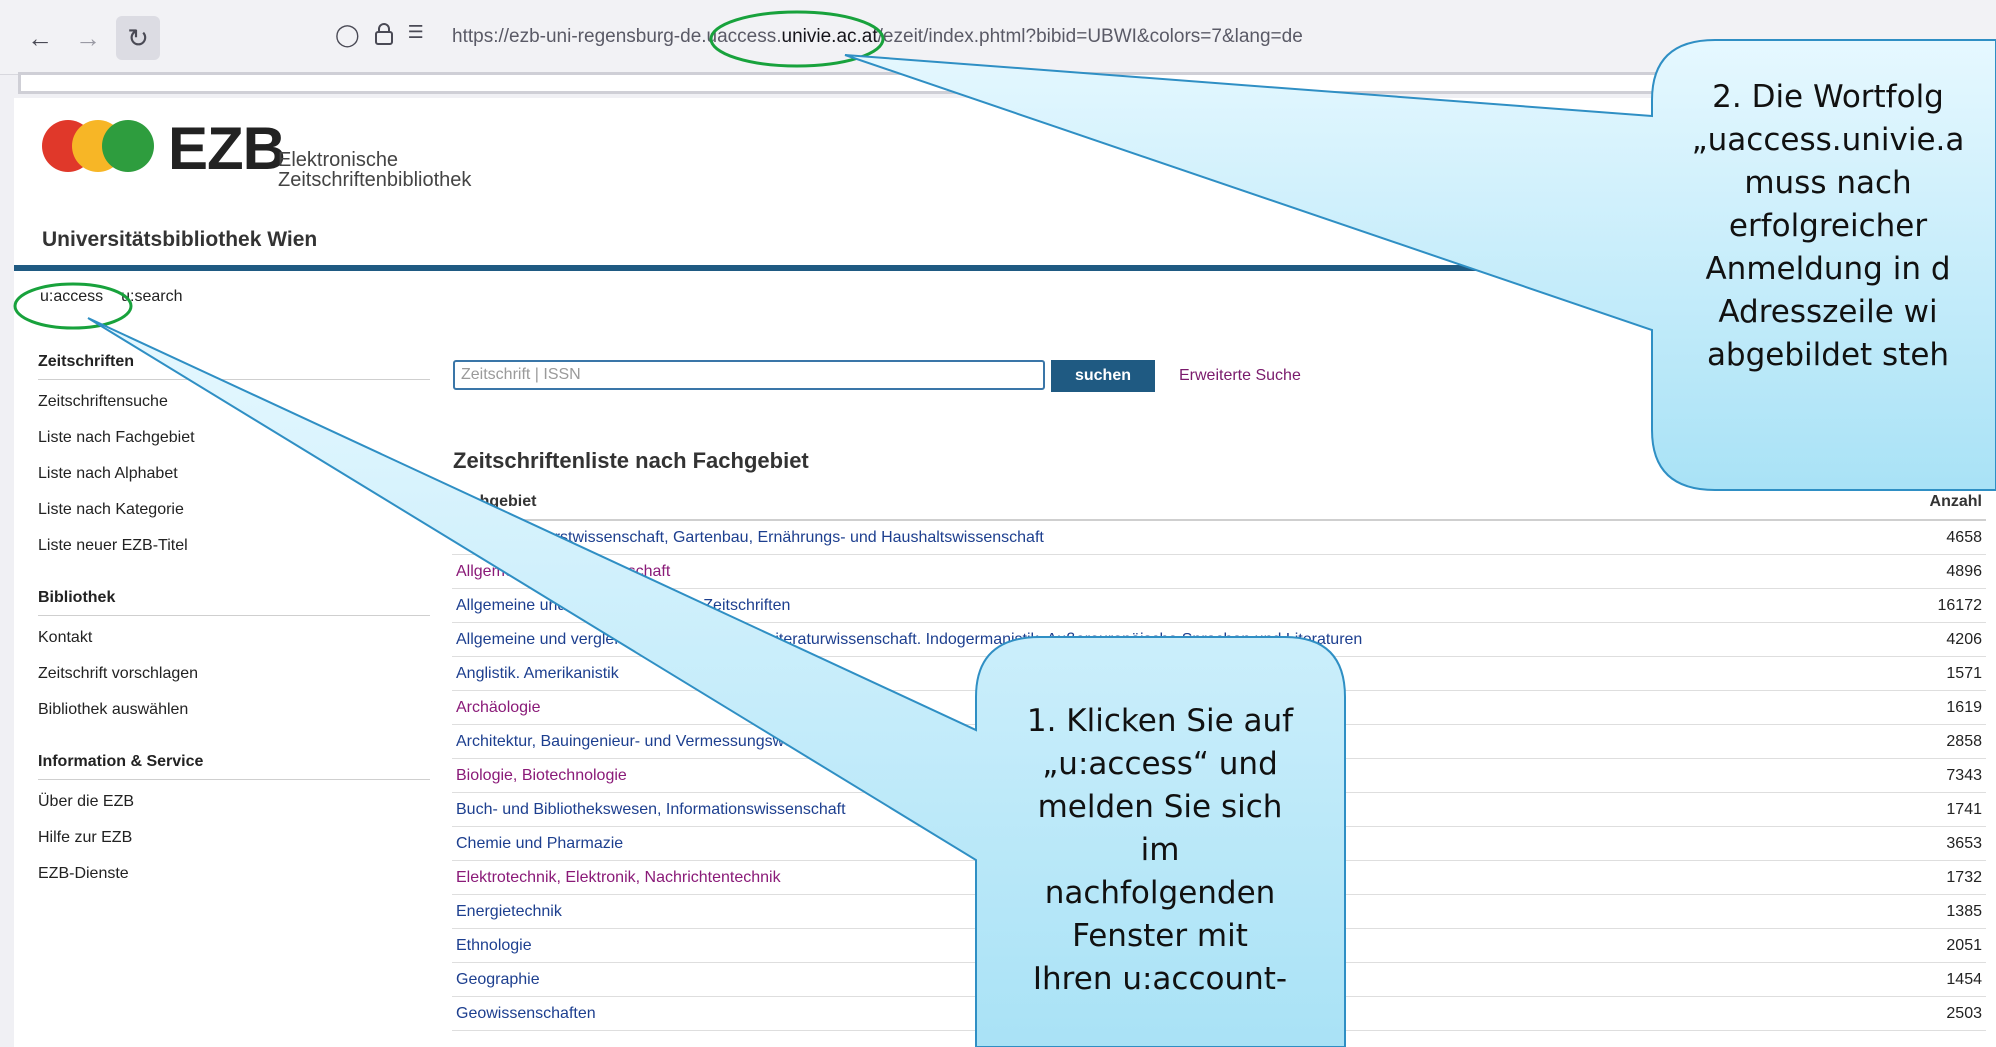 The image size is (1996, 1047). I want to click on callout-text-line: nachfolgenden, so click(1160, 893).